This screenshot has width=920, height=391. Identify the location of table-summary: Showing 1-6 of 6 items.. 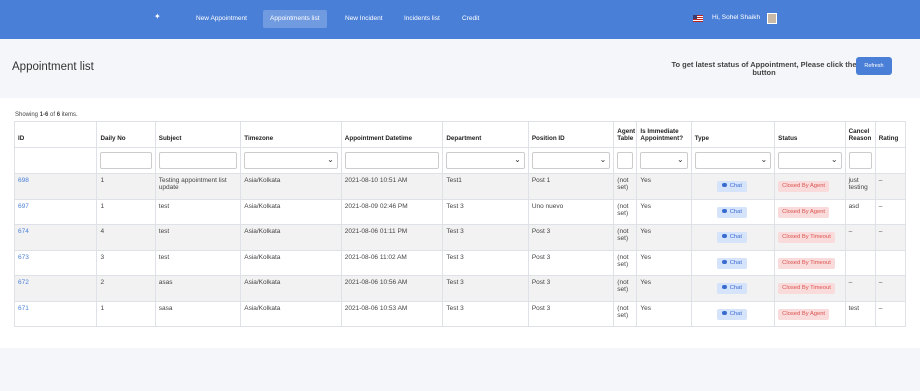
(46, 115).